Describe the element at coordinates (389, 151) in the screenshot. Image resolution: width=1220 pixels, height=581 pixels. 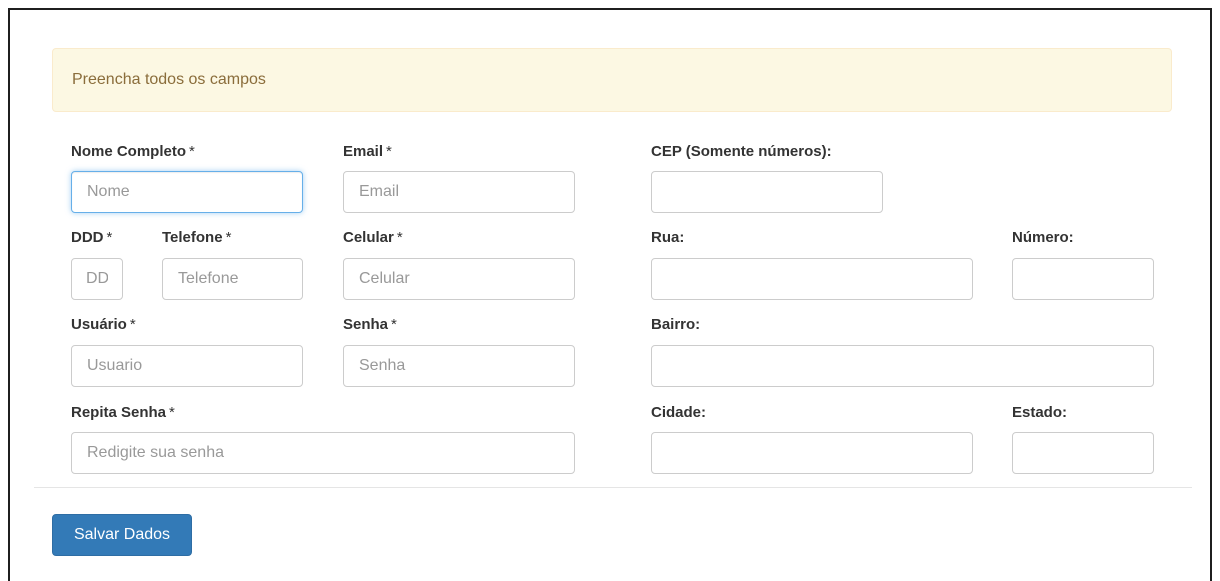
I see `email-required-mark: *` at that location.